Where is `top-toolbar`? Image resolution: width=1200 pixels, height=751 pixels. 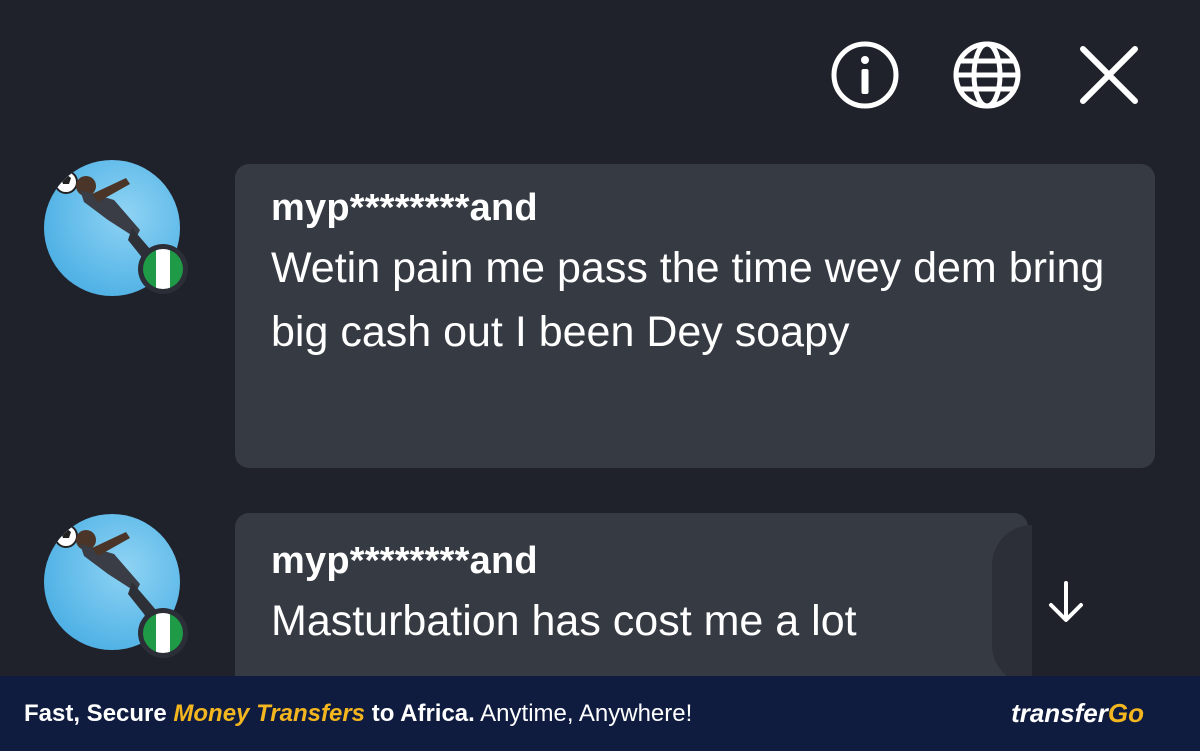 top-toolbar is located at coordinates (987, 75).